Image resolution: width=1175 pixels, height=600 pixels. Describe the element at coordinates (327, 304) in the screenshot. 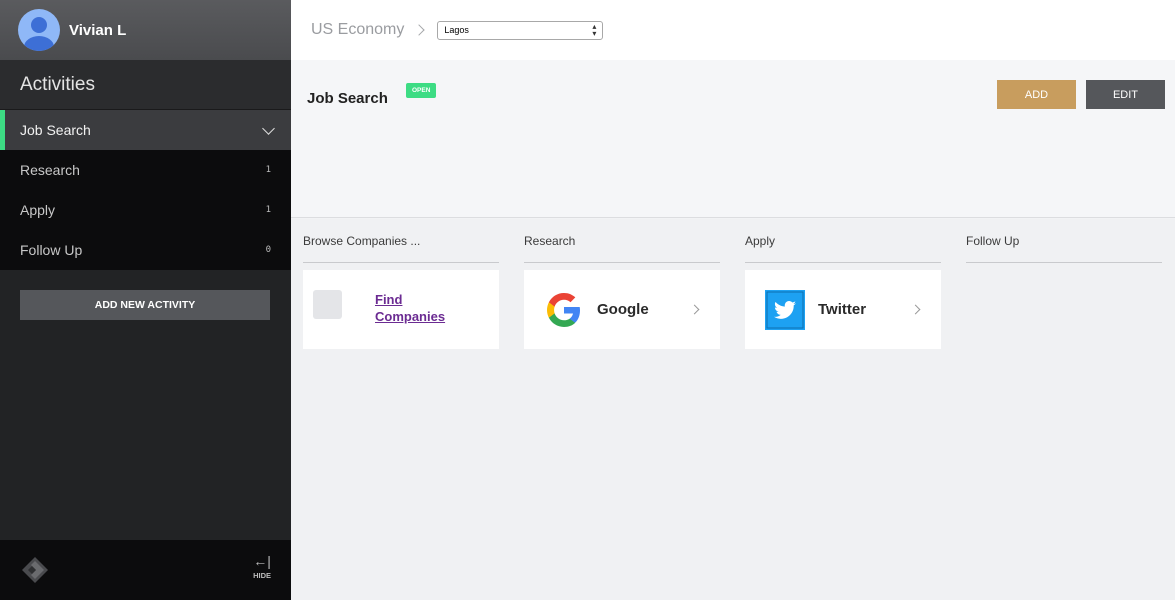

I see `placeholder-image` at that location.